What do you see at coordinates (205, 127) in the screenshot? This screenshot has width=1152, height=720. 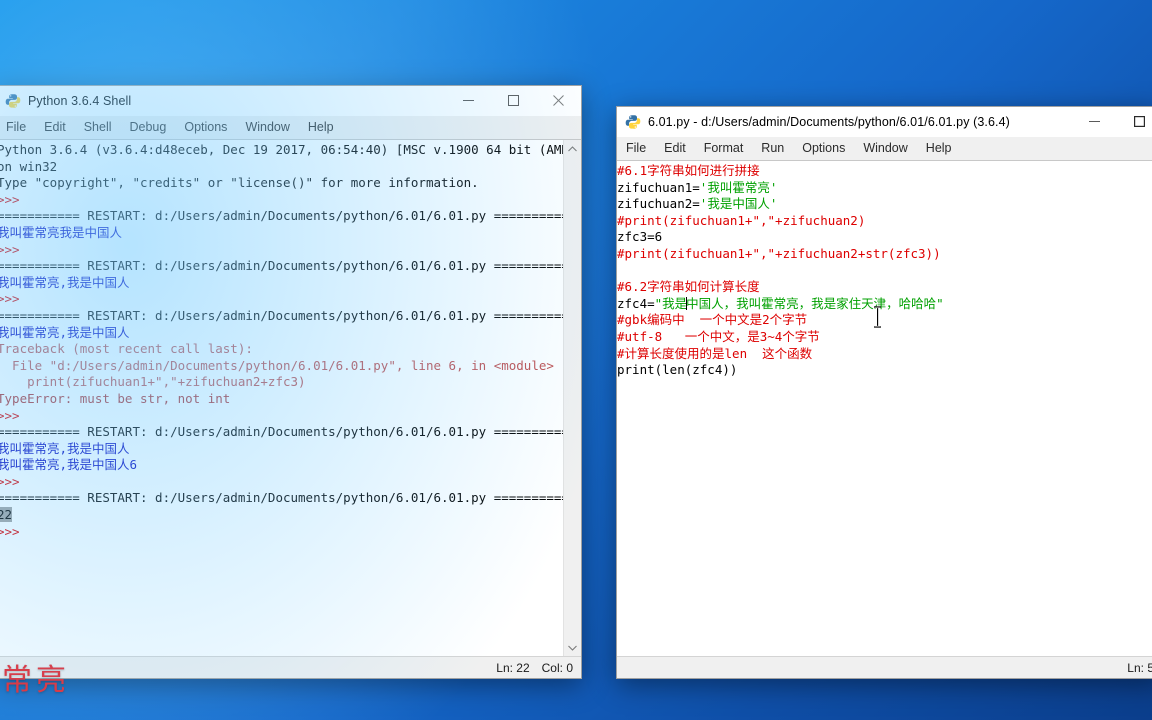 I see `shell-menu-options: Options` at bounding box center [205, 127].